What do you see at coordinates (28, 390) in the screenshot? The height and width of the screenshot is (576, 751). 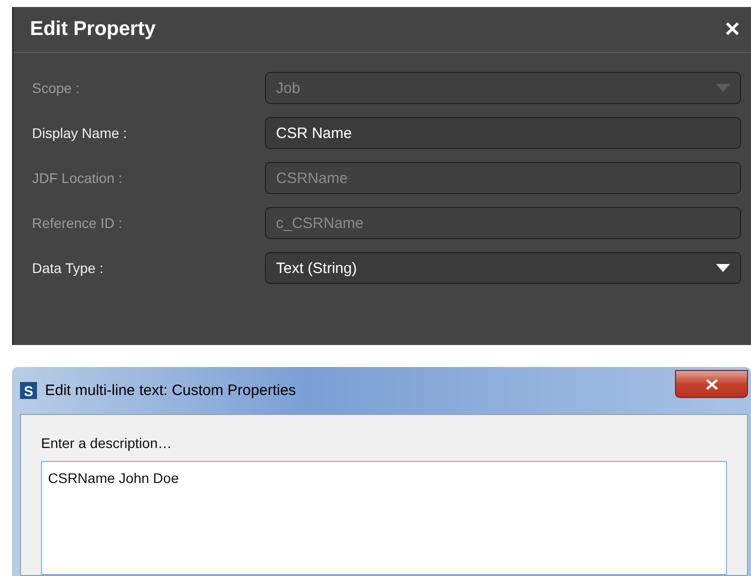 I see `app-icon: S` at bounding box center [28, 390].